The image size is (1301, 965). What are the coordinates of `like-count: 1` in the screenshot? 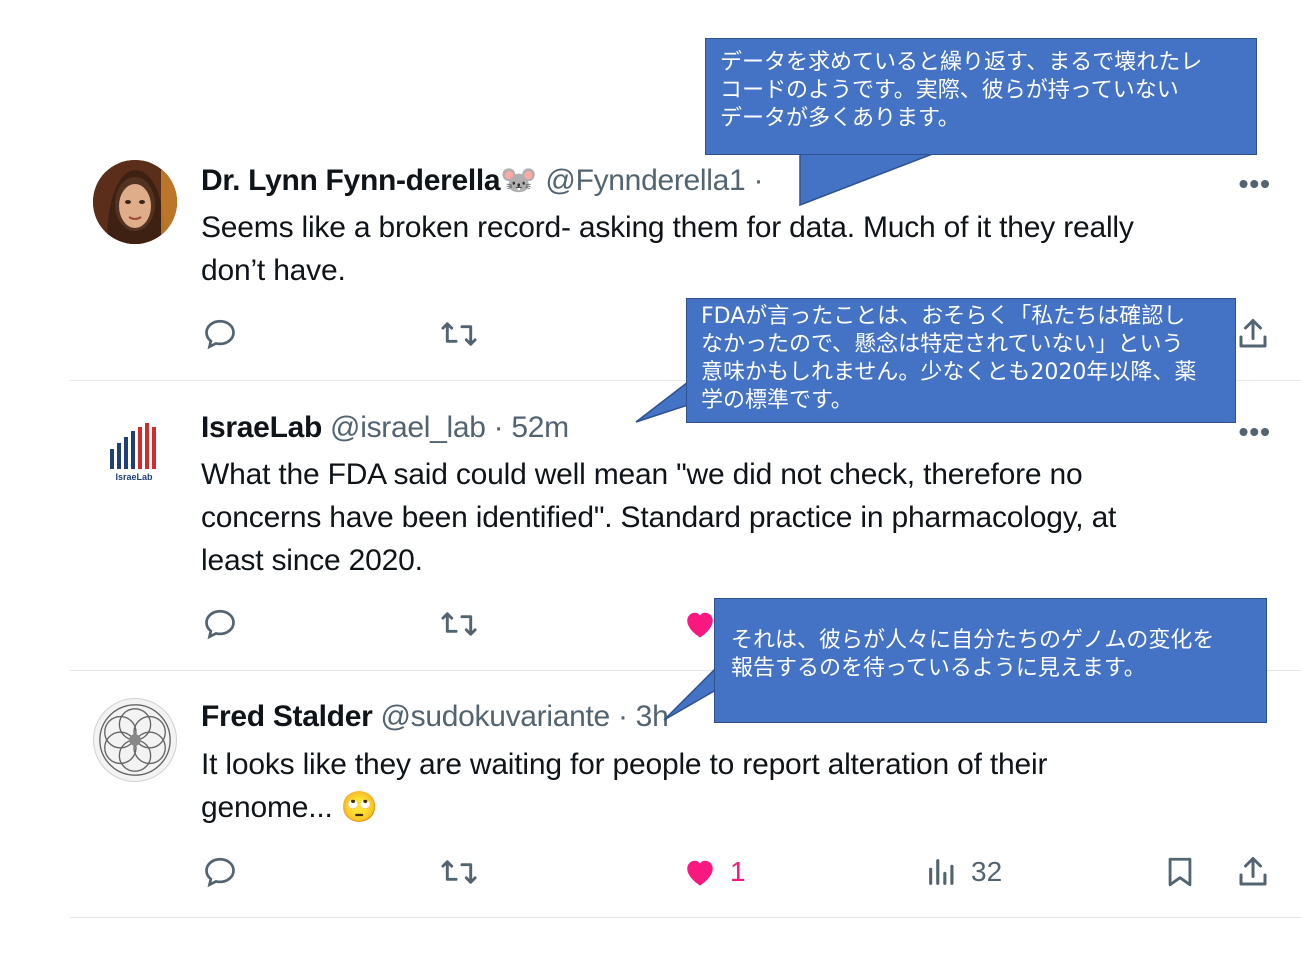 It's located at (738, 871).